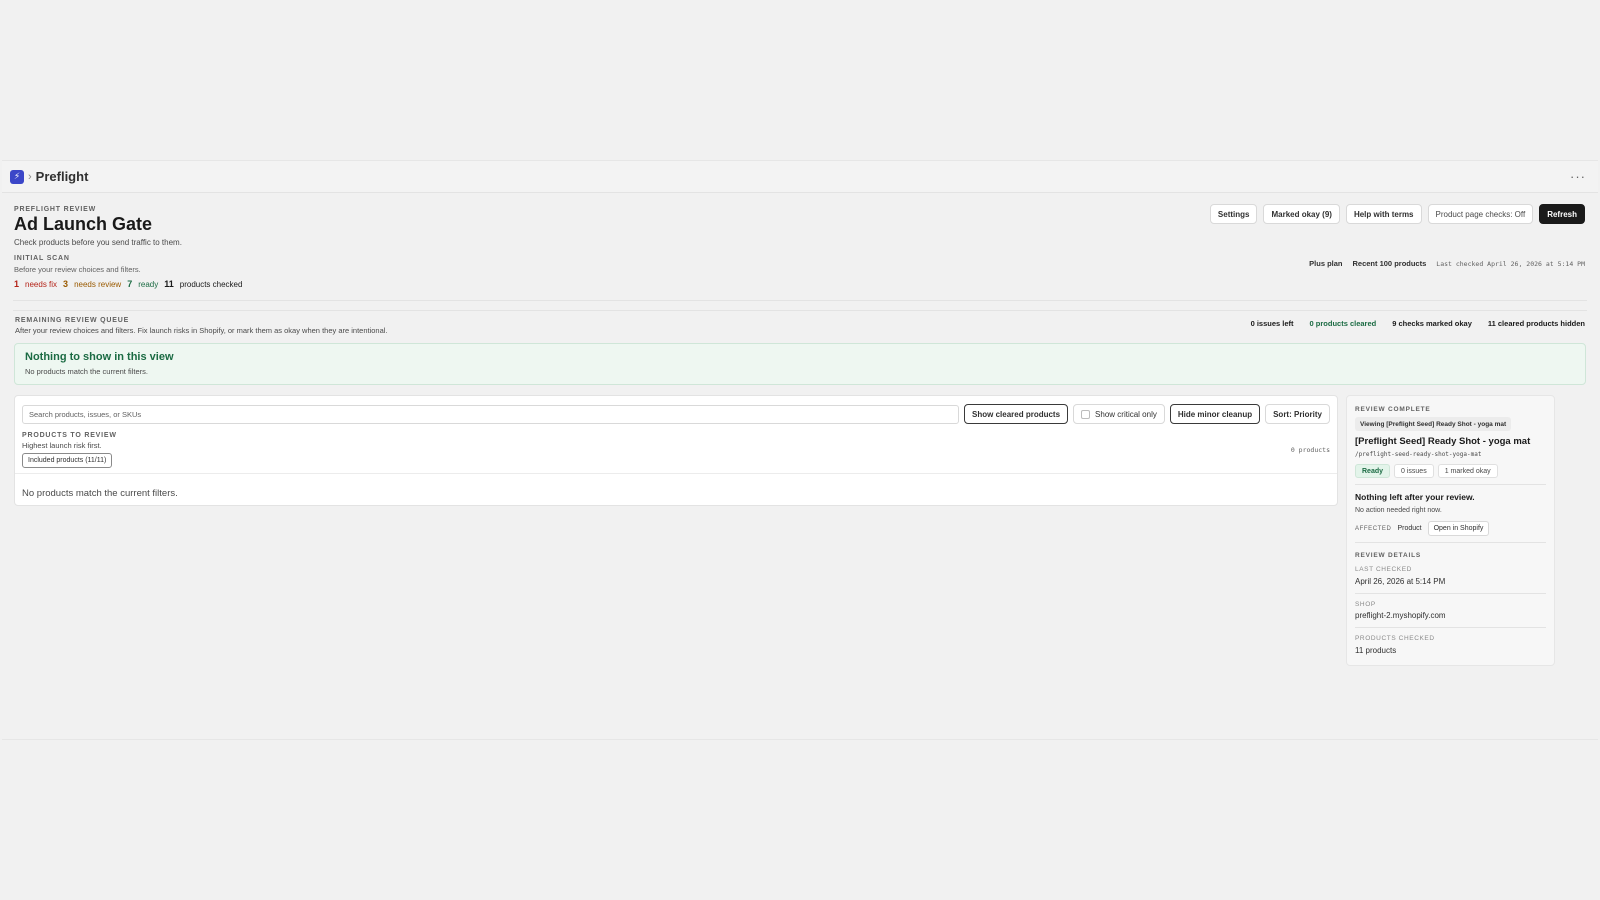 Image resolution: width=1600 pixels, height=900 pixels. Describe the element at coordinates (1373, 528) in the screenshot. I see `affected-label: AFFECTED` at that location.